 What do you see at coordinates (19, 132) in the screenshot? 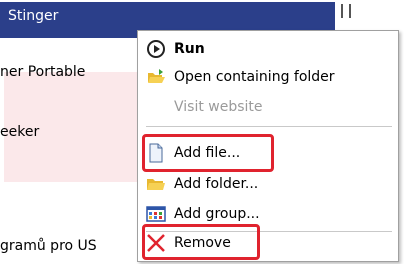
I see `list-item-2: eeker` at bounding box center [19, 132].